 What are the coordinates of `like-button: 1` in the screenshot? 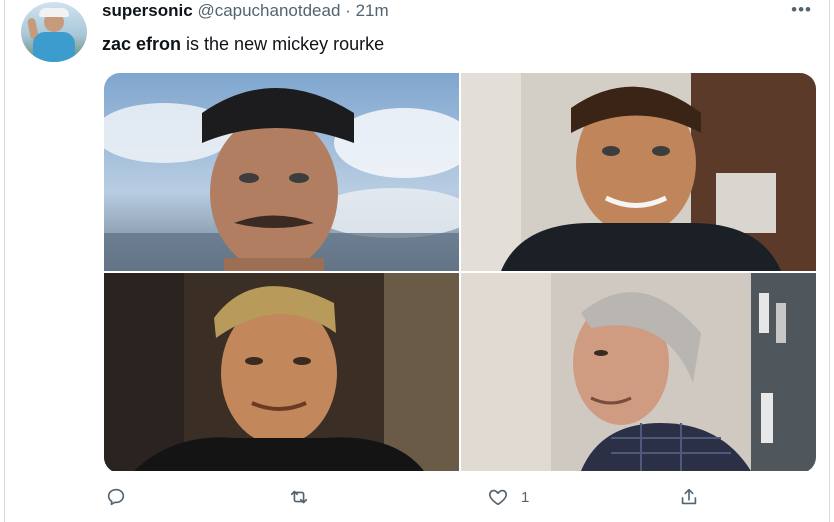 It's located at (508, 497).